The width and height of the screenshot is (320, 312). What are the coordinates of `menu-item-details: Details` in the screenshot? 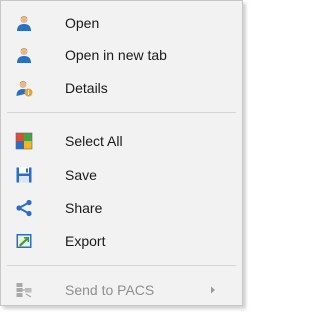 It's located at (121, 88).